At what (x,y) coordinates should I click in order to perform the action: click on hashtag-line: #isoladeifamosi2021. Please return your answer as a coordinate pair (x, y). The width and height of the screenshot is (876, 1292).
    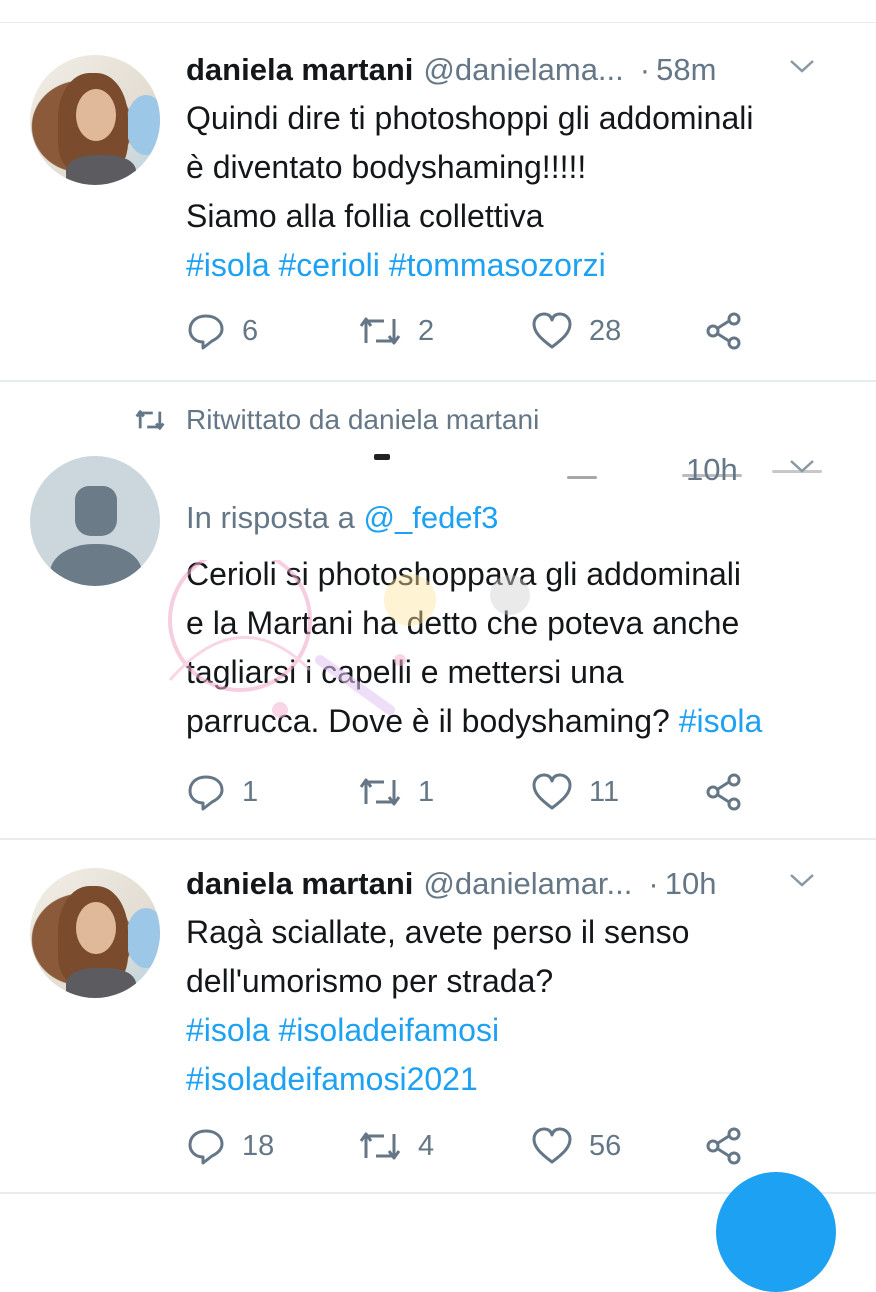
    Looking at the image, I should click on (521, 1079).